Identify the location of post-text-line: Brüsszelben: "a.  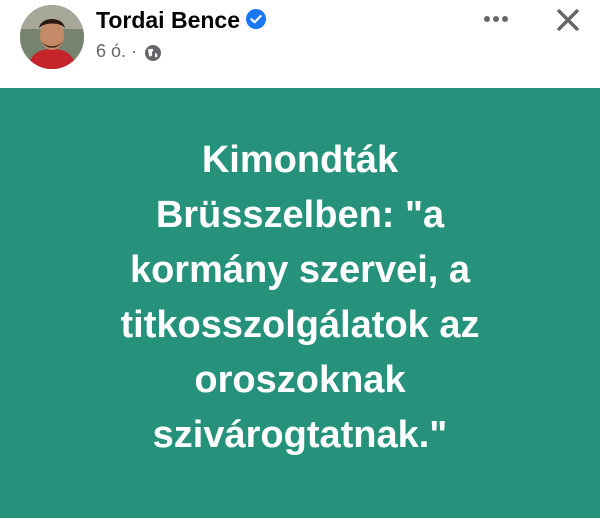
(300, 215).